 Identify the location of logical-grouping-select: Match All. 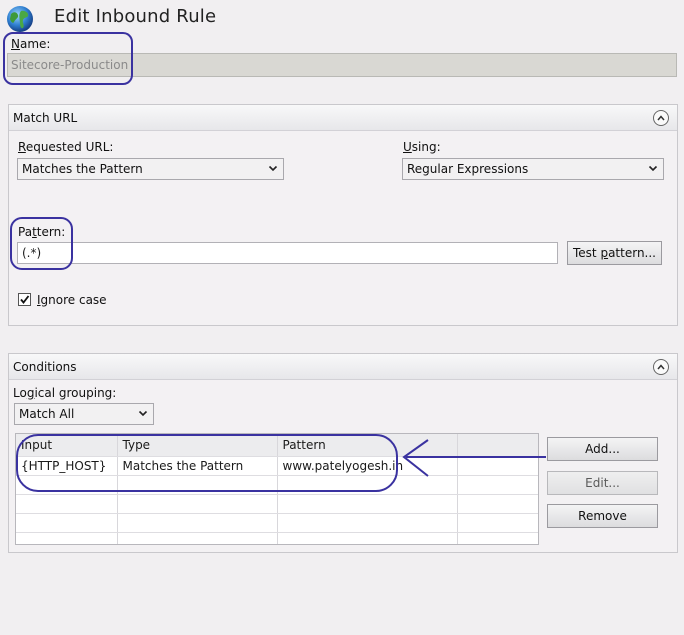
(84, 414).